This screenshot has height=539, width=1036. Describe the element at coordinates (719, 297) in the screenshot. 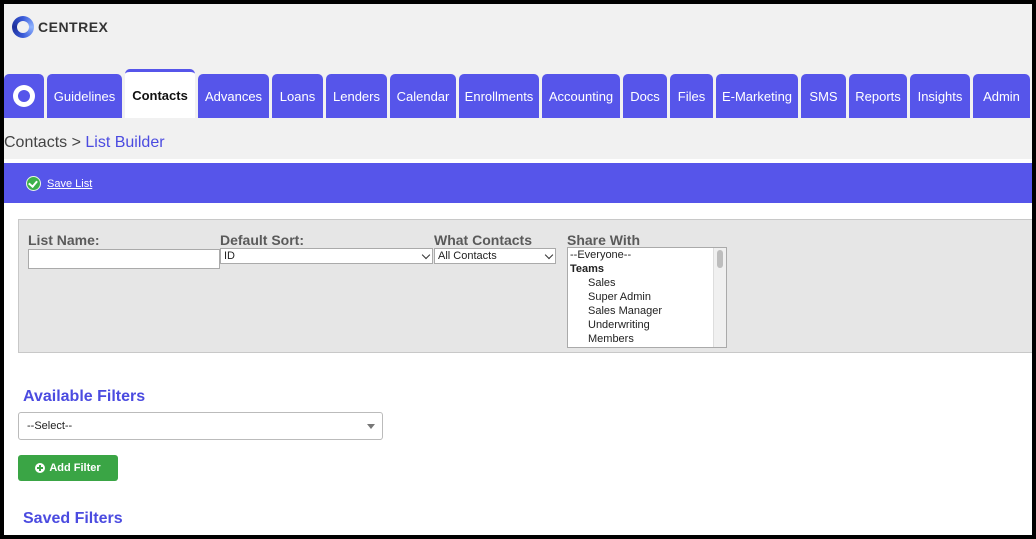

I see `share-list-scrollbar` at that location.